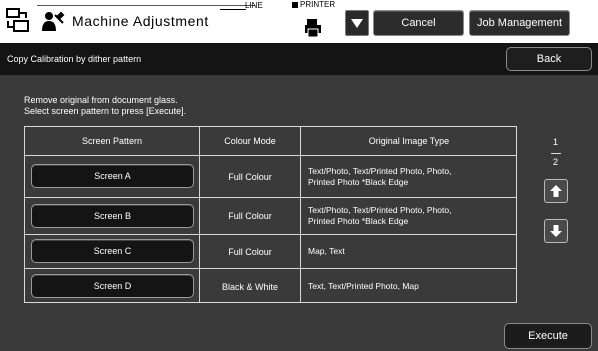  I want to click on page-current: 1, so click(556, 142).